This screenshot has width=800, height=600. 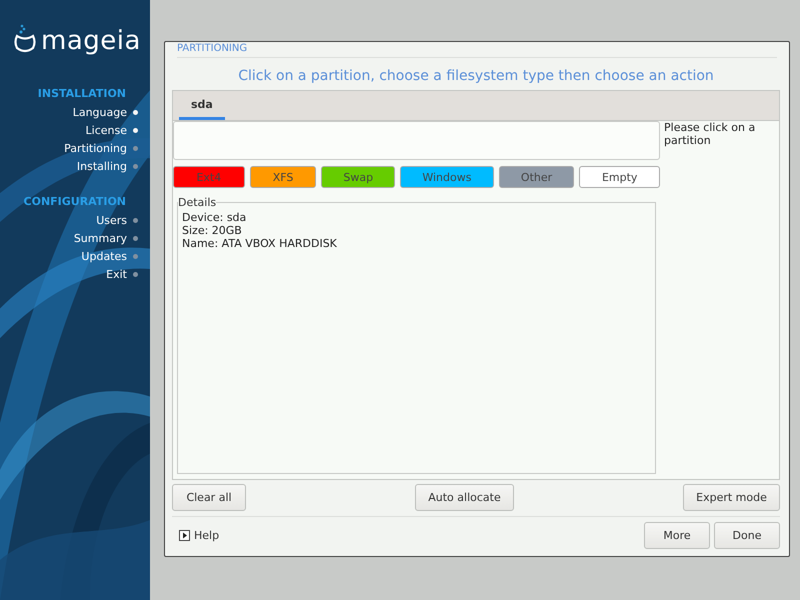 I want to click on hint-text: Please click on a partition, so click(x=710, y=135).